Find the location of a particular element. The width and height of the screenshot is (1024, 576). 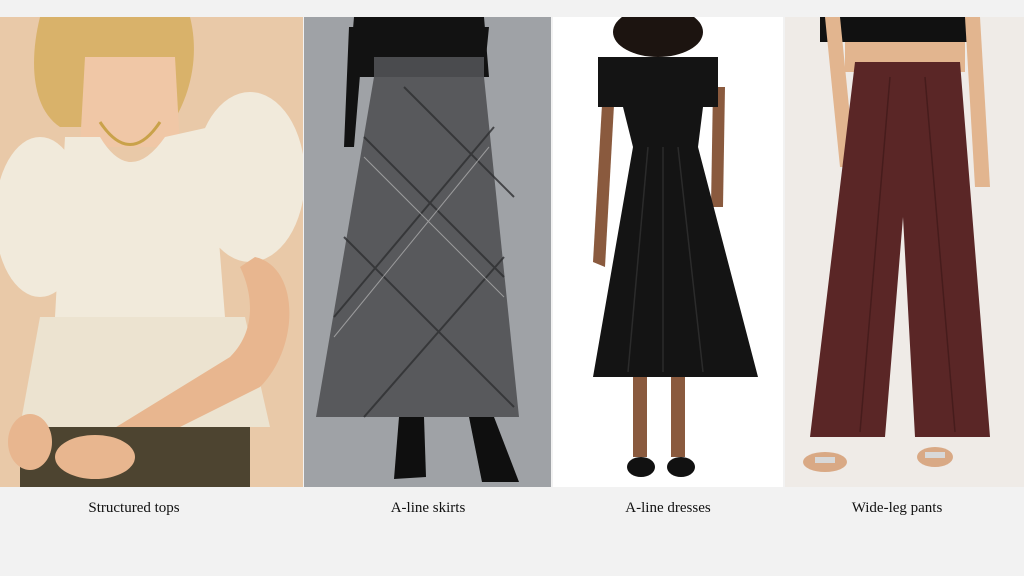

caption-wide-leg-pants: Wide-leg pants is located at coordinates (897, 508).